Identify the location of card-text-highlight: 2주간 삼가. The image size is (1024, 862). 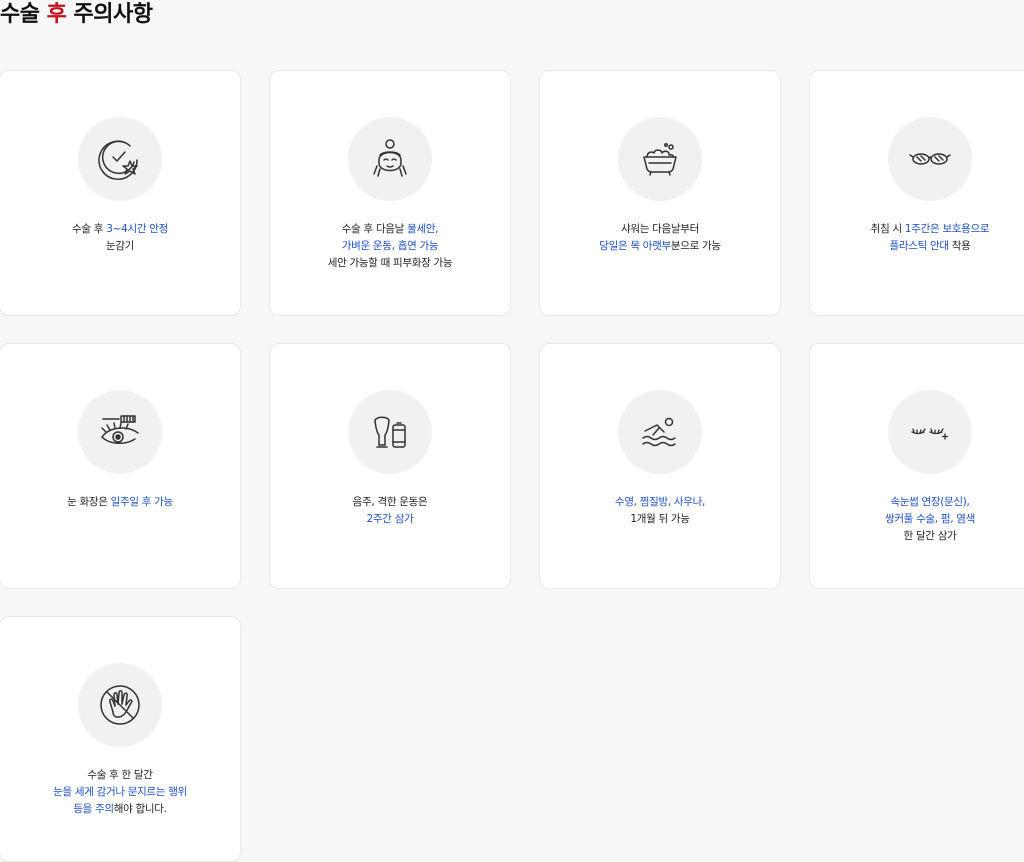
(390, 519).